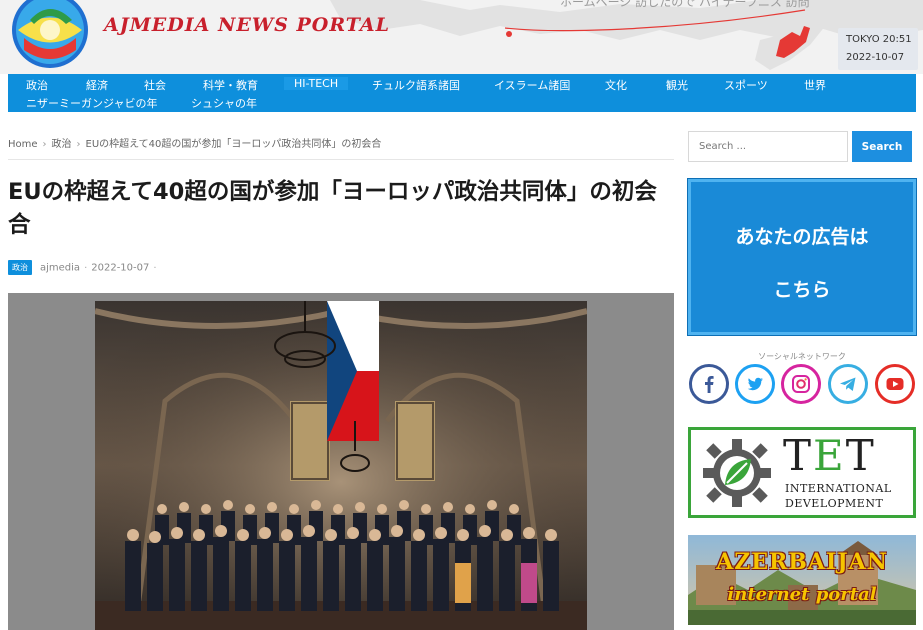  Describe the element at coordinates (120, 268) in the screenshot. I see `article-date: 2022-10-07` at that location.